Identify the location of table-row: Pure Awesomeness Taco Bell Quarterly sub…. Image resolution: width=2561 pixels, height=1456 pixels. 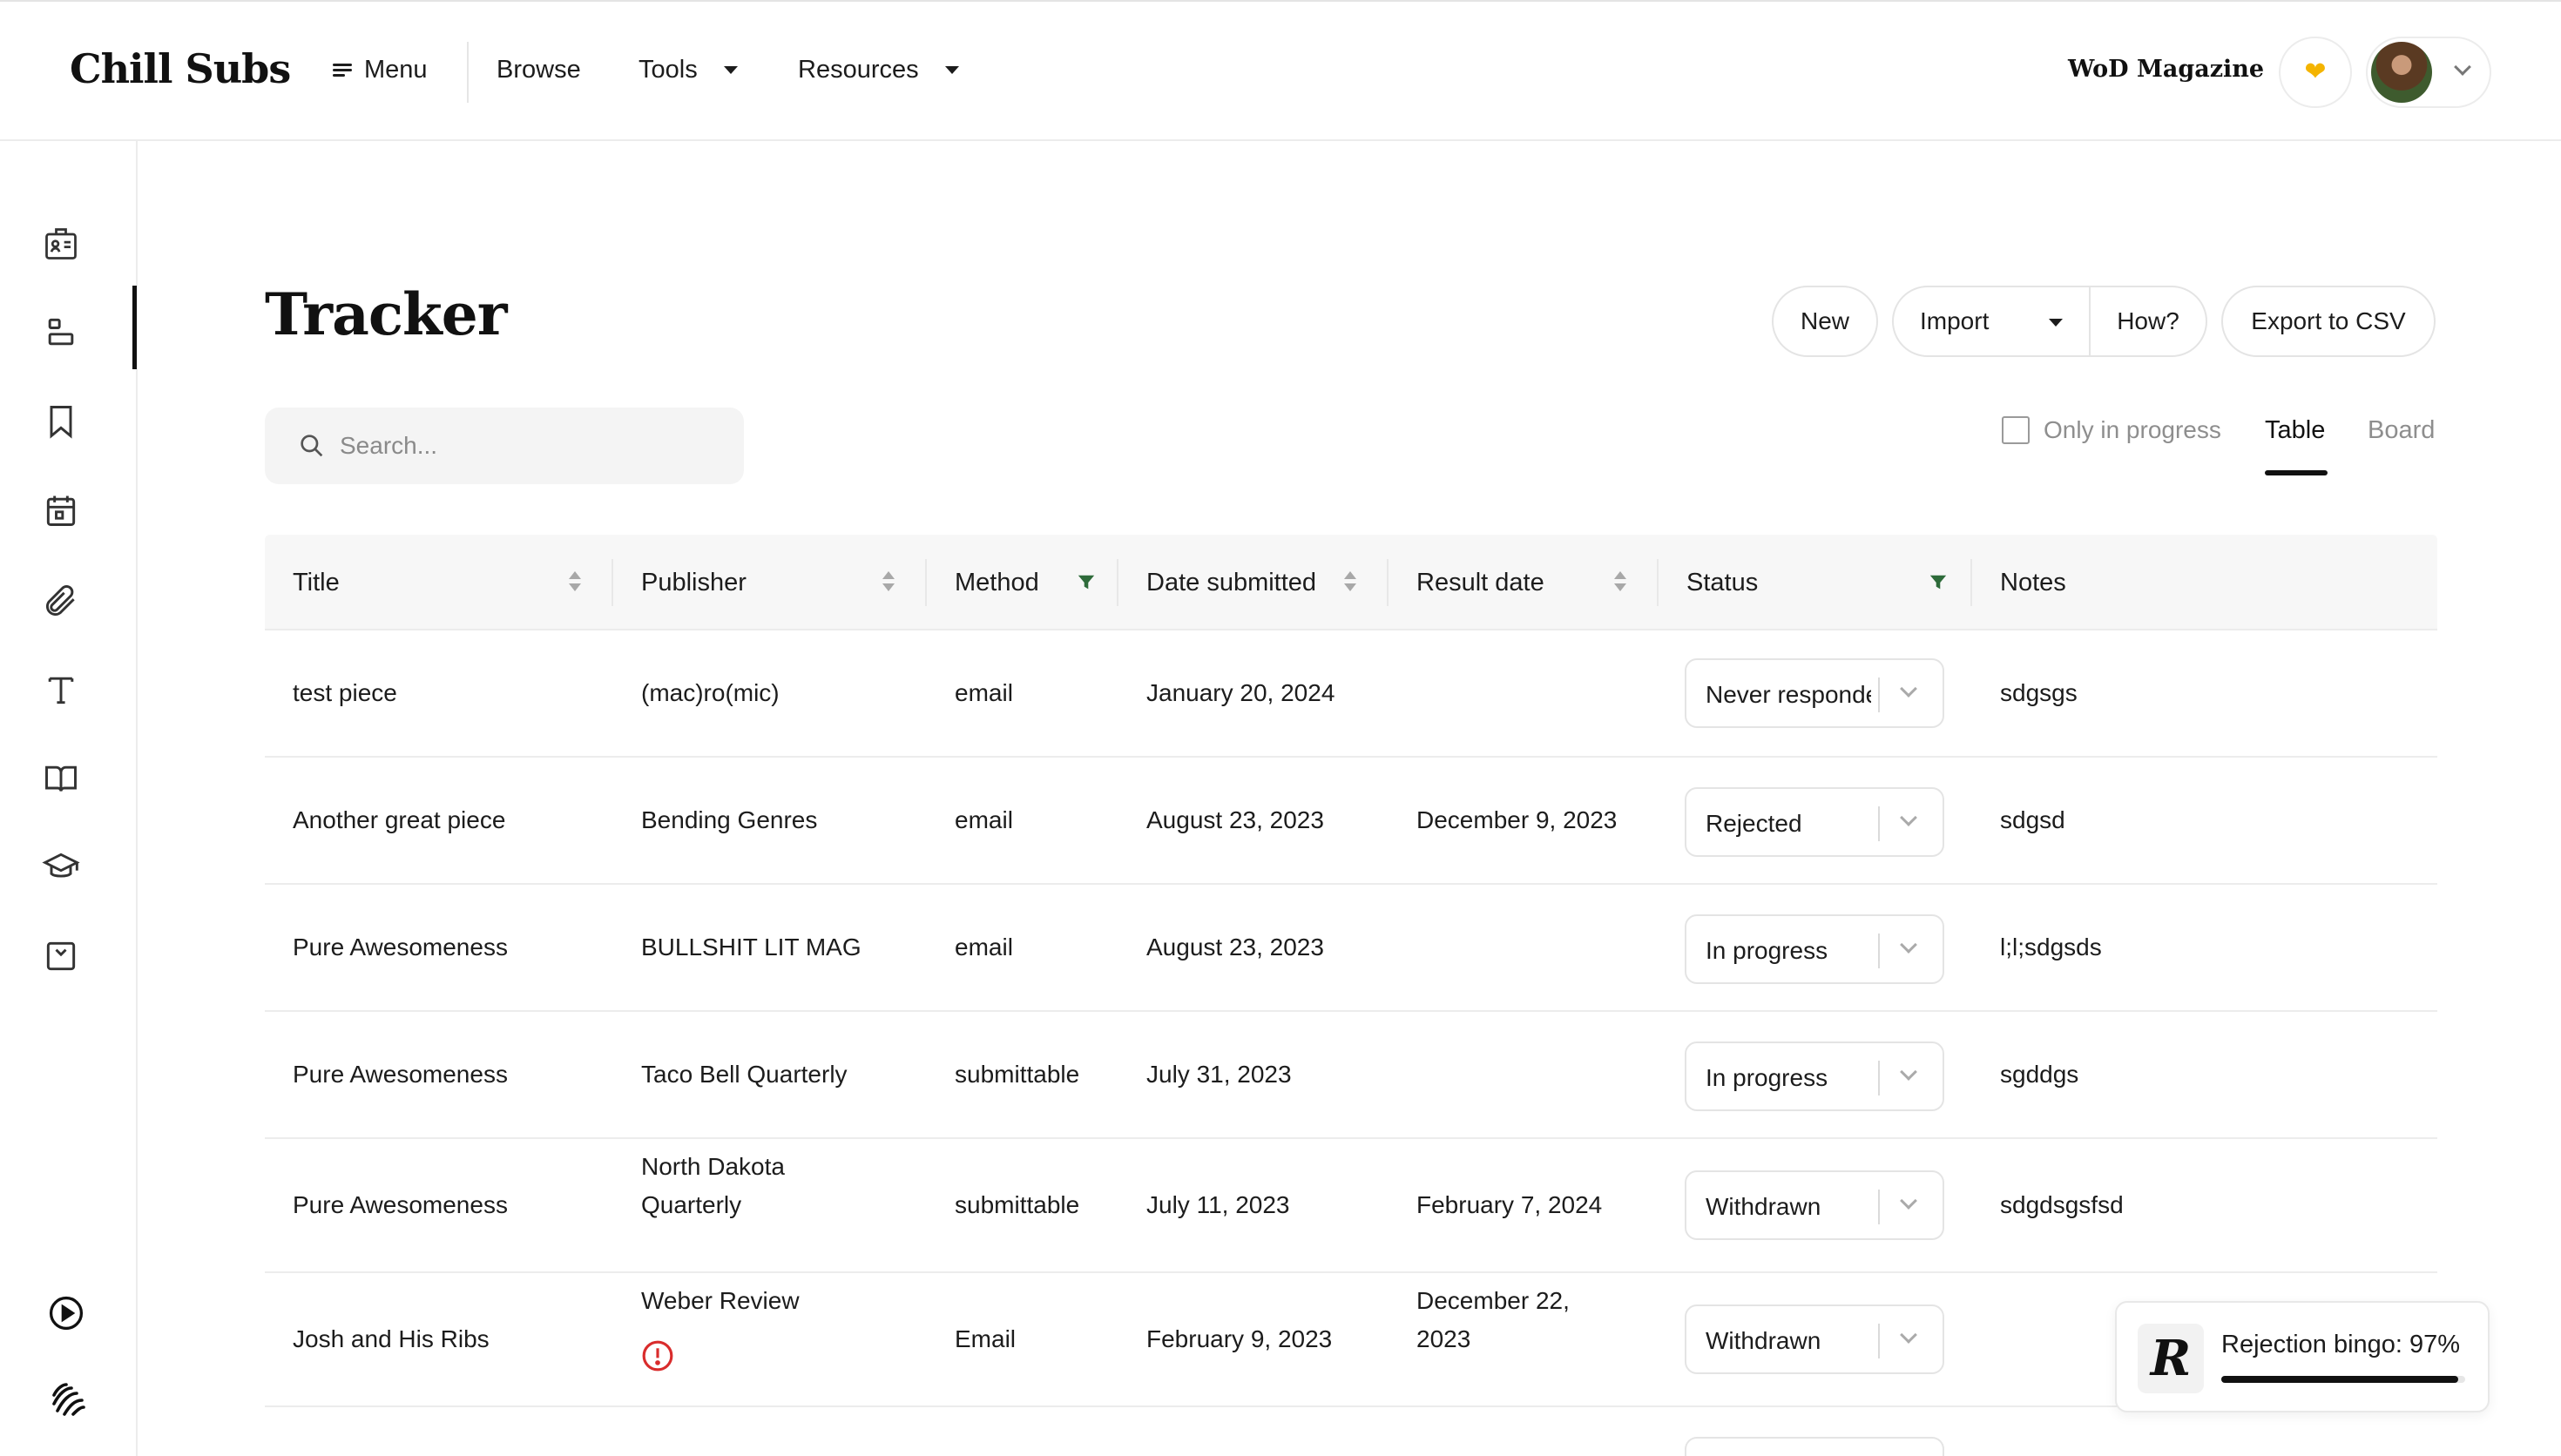
(1351, 1075).